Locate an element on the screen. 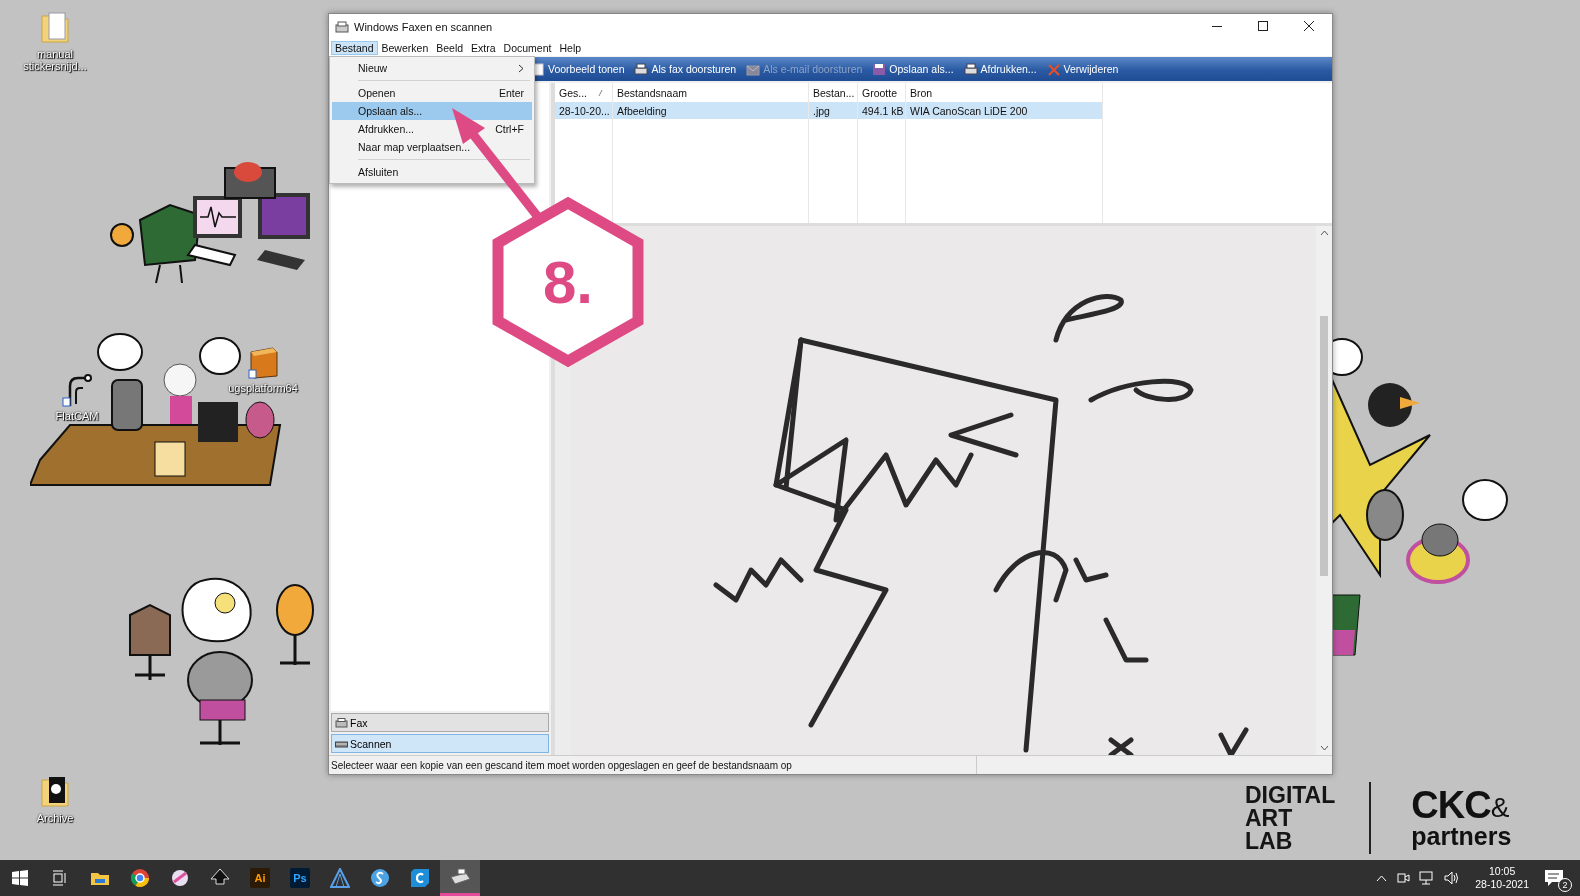 This screenshot has height=896, width=1580. clock: 10:05 28-10-2021 is located at coordinates (1502, 878).